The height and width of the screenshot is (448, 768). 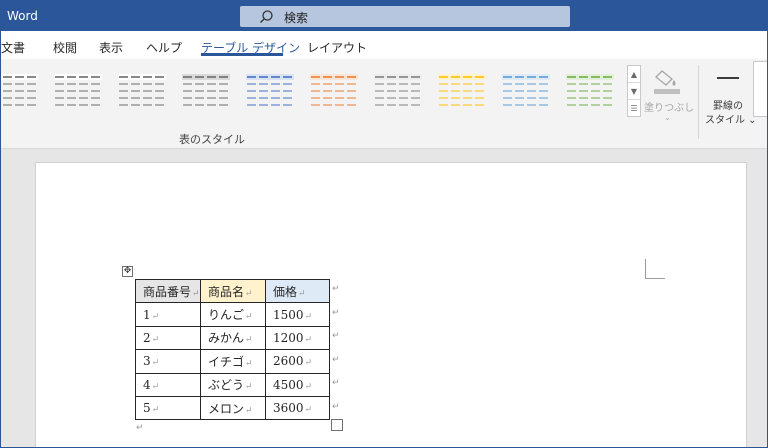 What do you see at coordinates (147, 337) in the screenshot?
I see `cell-text: 2` at bounding box center [147, 337].